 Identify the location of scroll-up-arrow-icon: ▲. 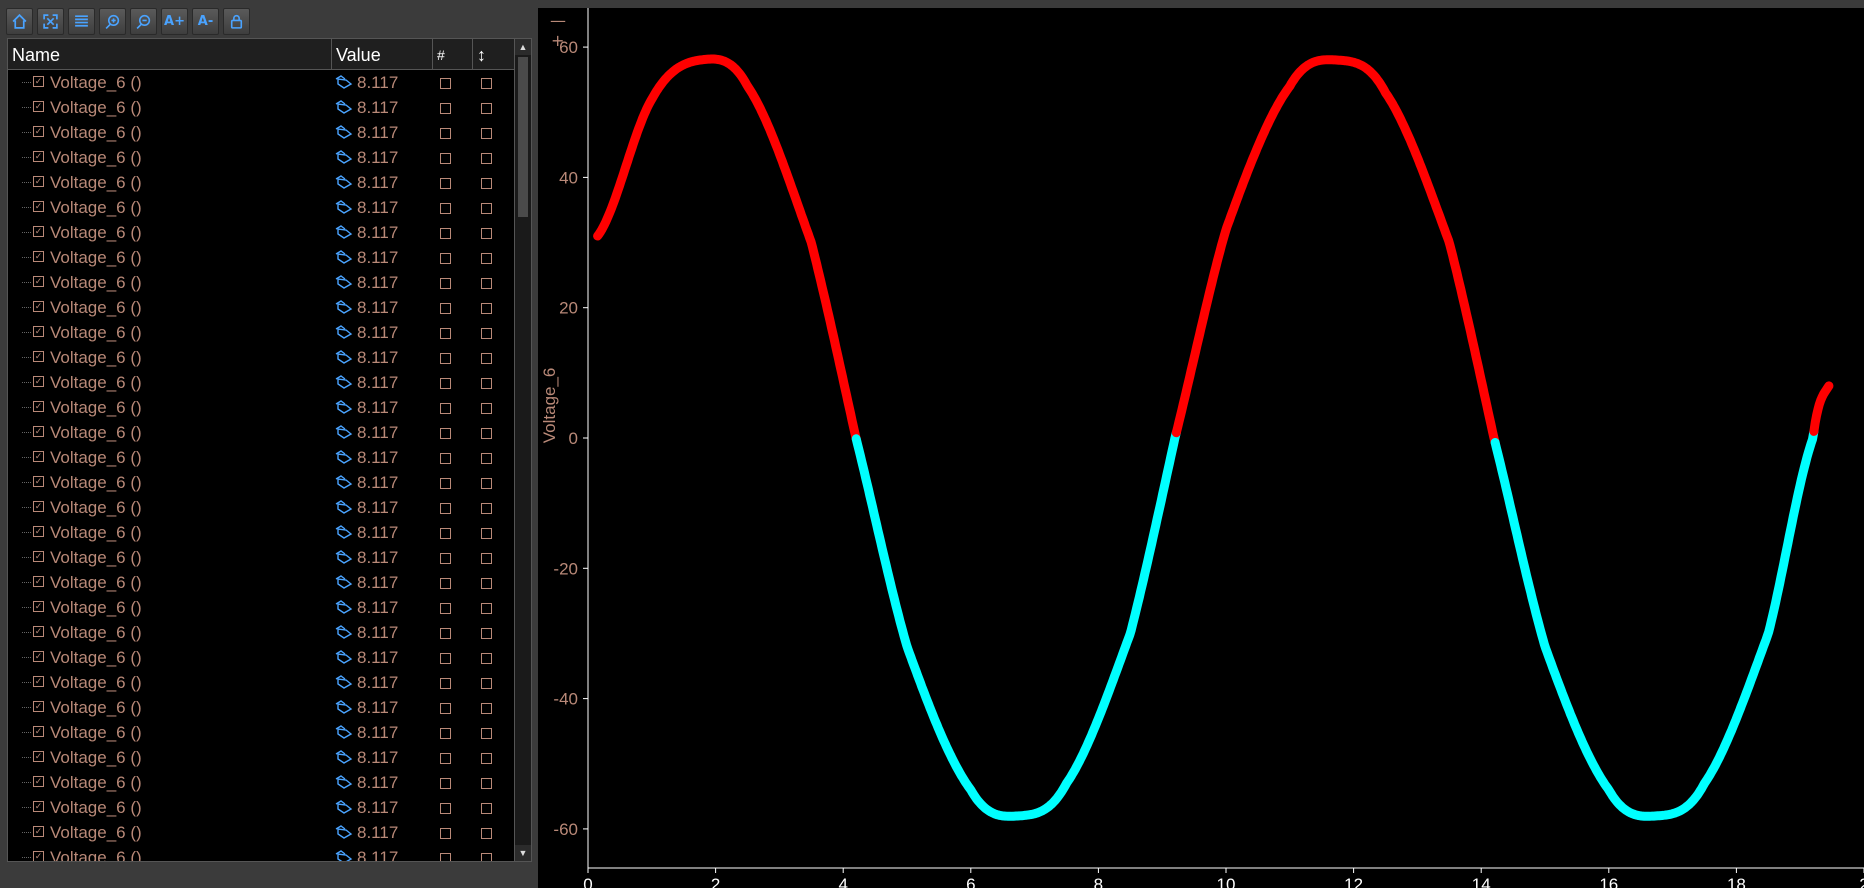
(523, 47).